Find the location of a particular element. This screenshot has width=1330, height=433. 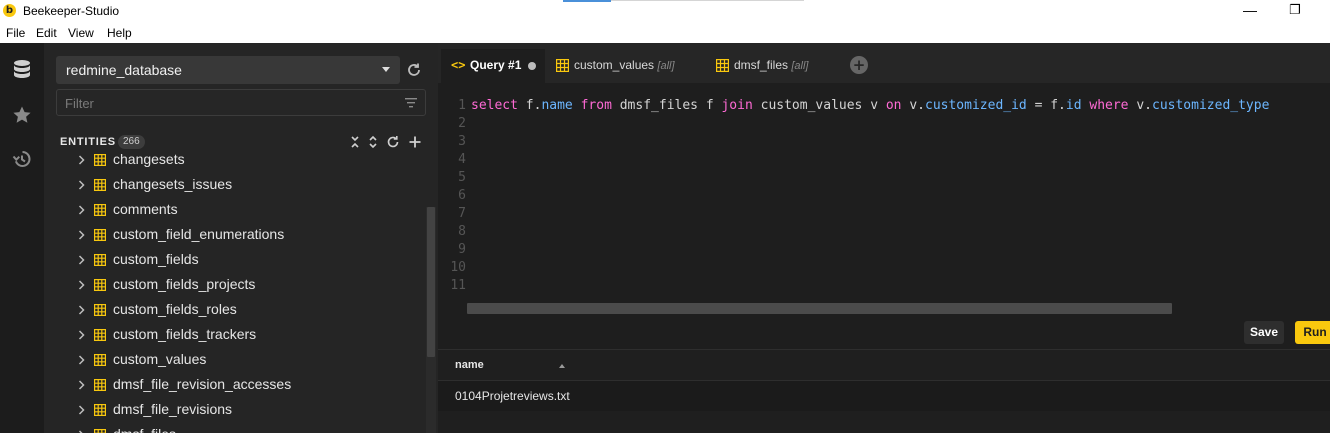

tree-item-custom-fields-projects: custom_fields_projects is located at coordinates (244, 285).